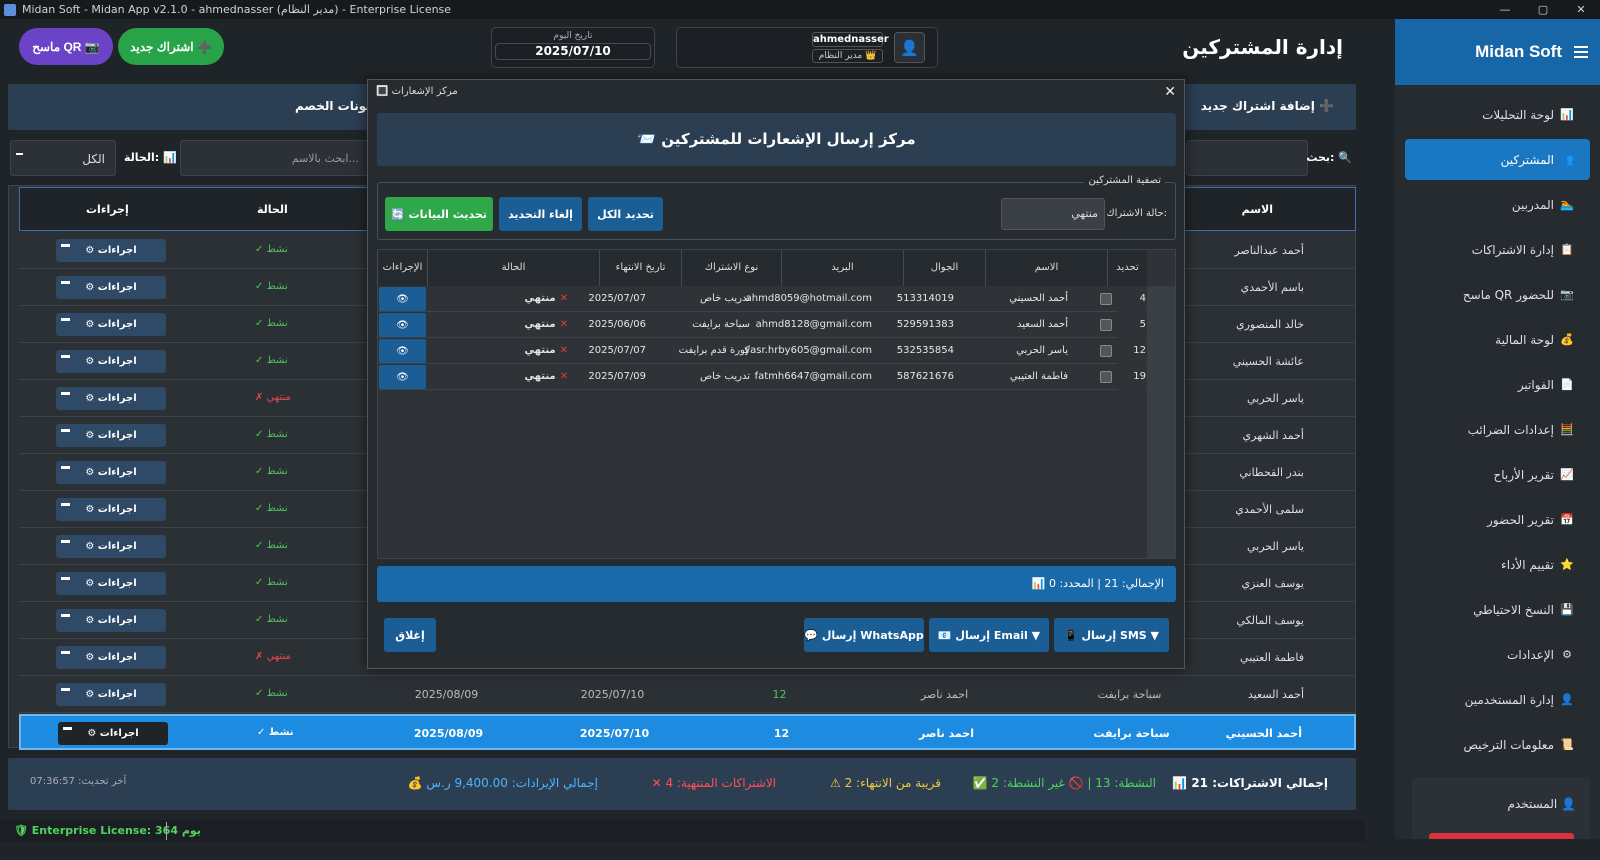  Describe the element at coordinates (989, 635) in the screenshot. I see `send-email-button: 📧 إرسال Email ▼` at that location.